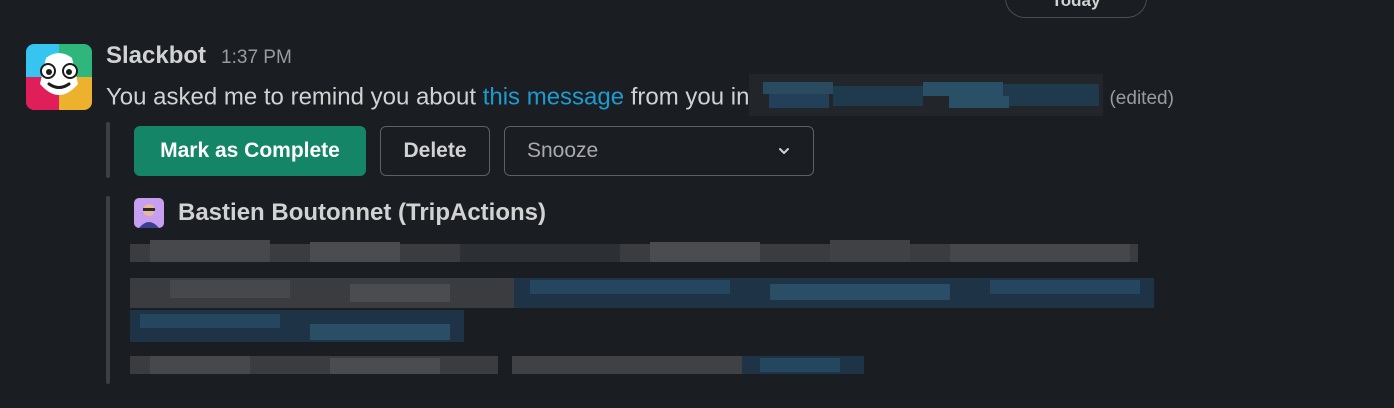  I want to click on date-divider-label: Today, so click(1076, 5).